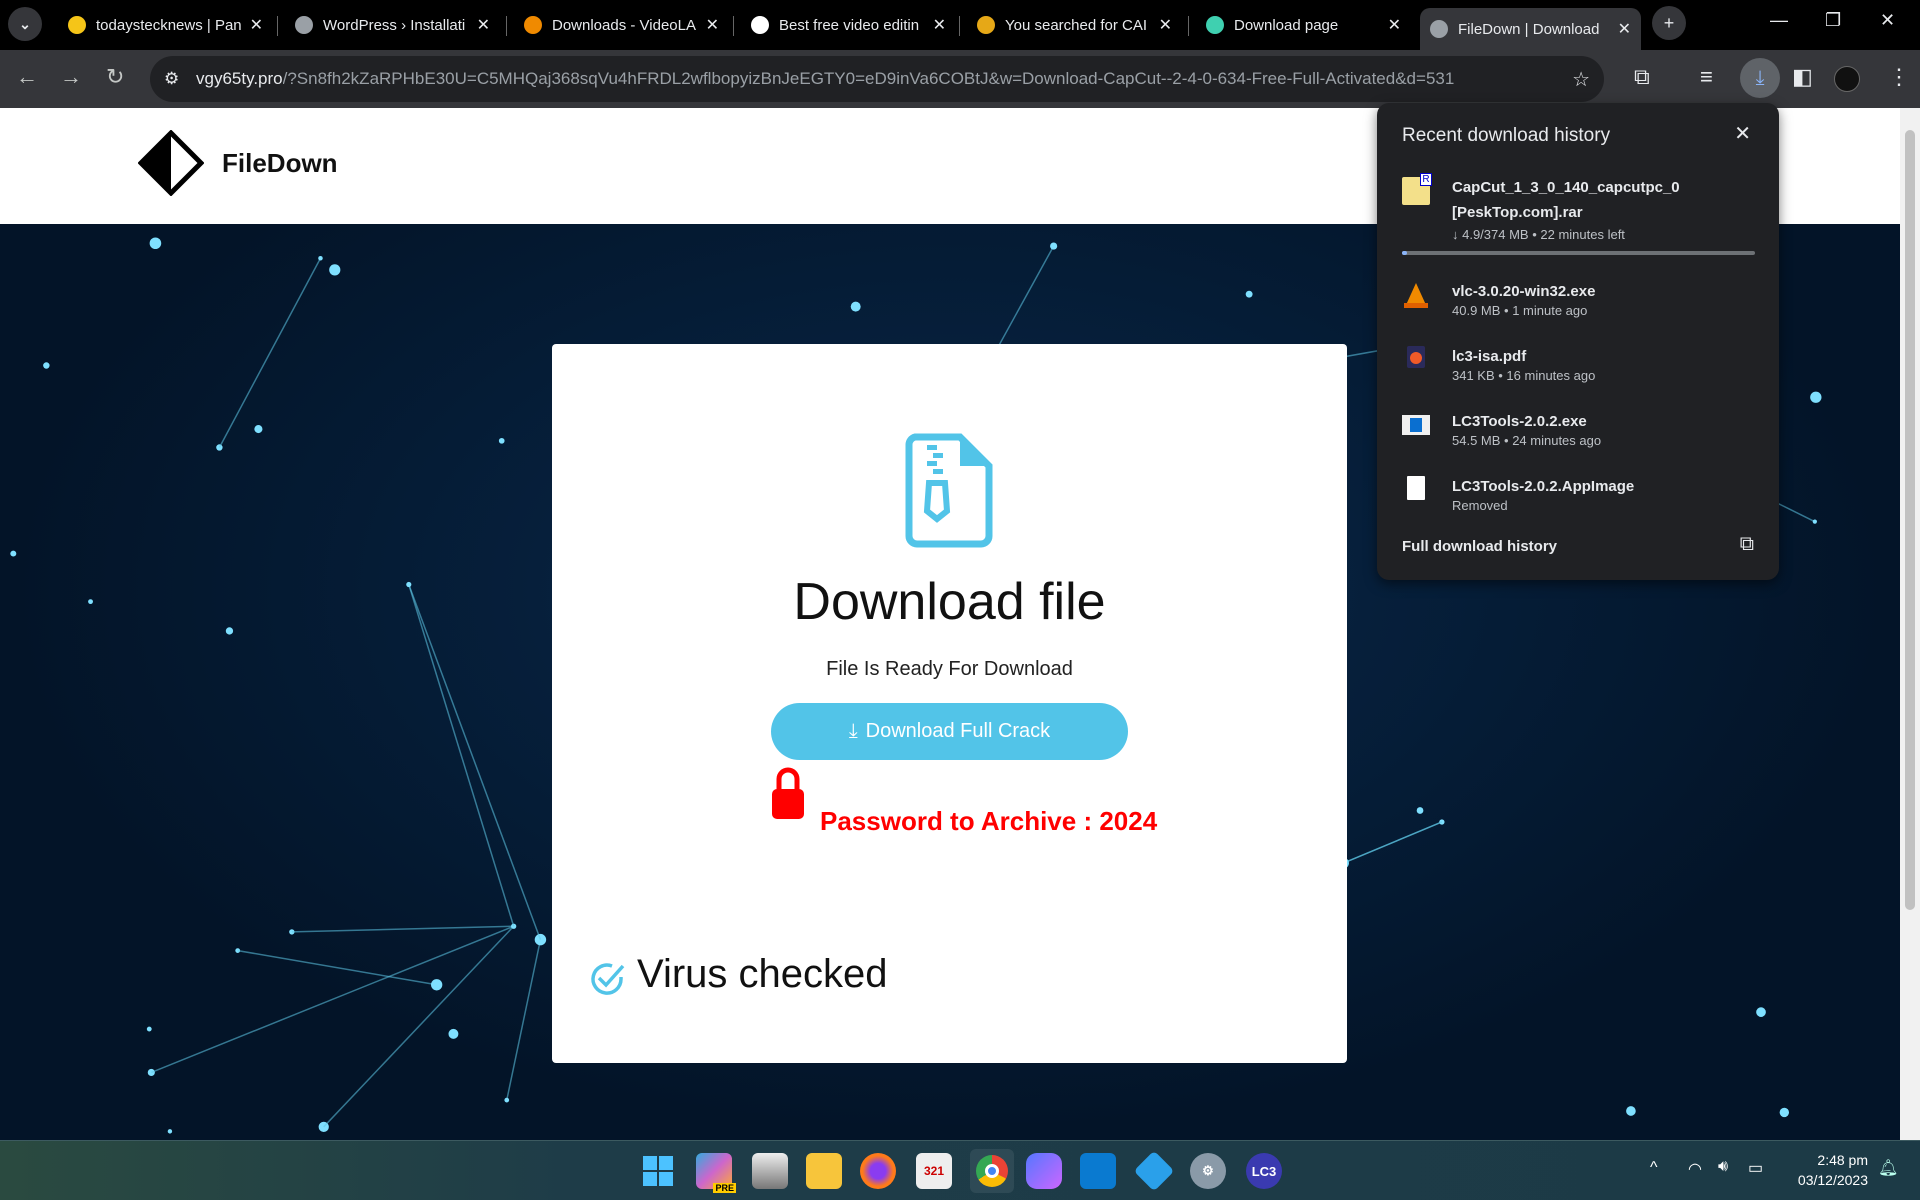 The height and width of the screenshot is (1200, 1920). I want to click on lock-icon, so click(788, 793).